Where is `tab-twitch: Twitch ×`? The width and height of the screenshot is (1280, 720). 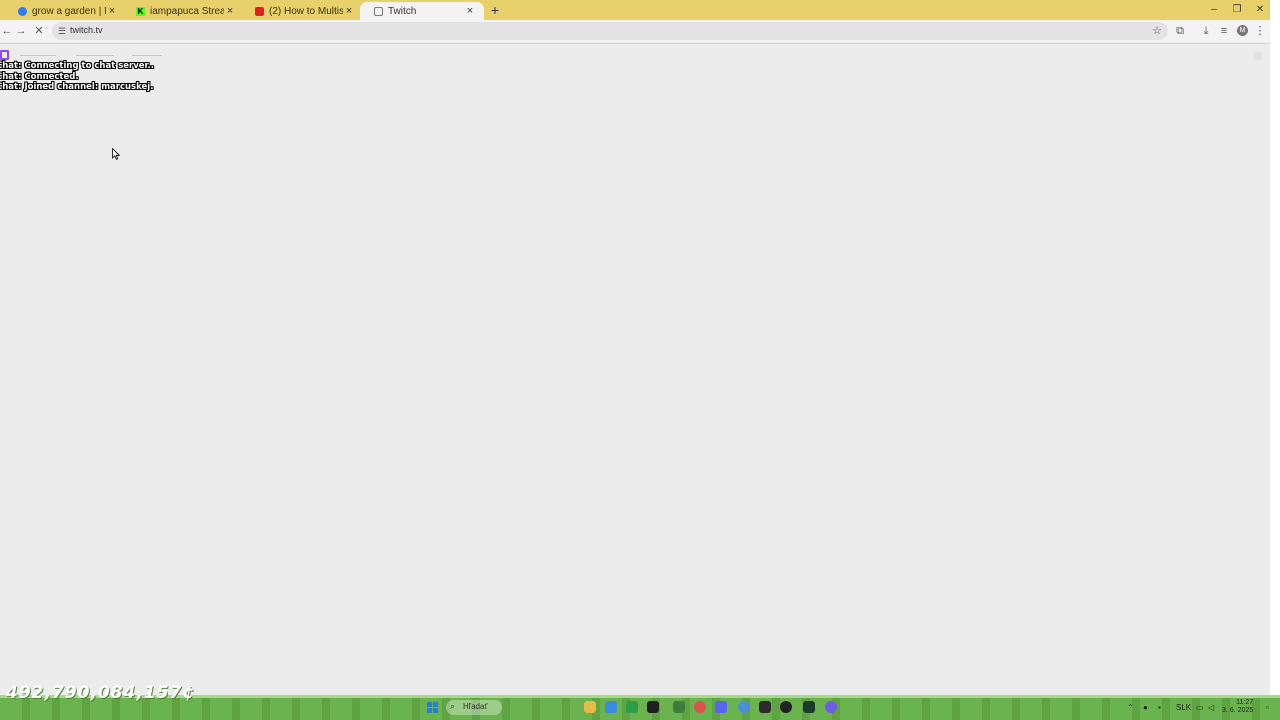
tab-twitch: Twitch × is located at coordinates (422, 11).